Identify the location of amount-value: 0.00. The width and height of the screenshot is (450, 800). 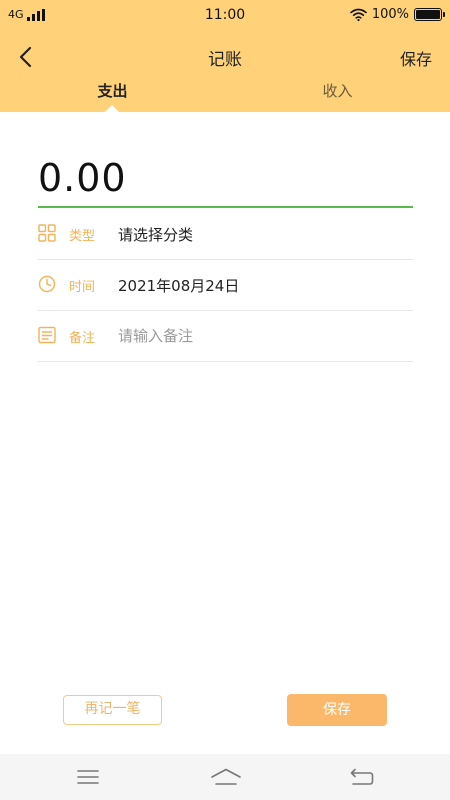
(82, 178).